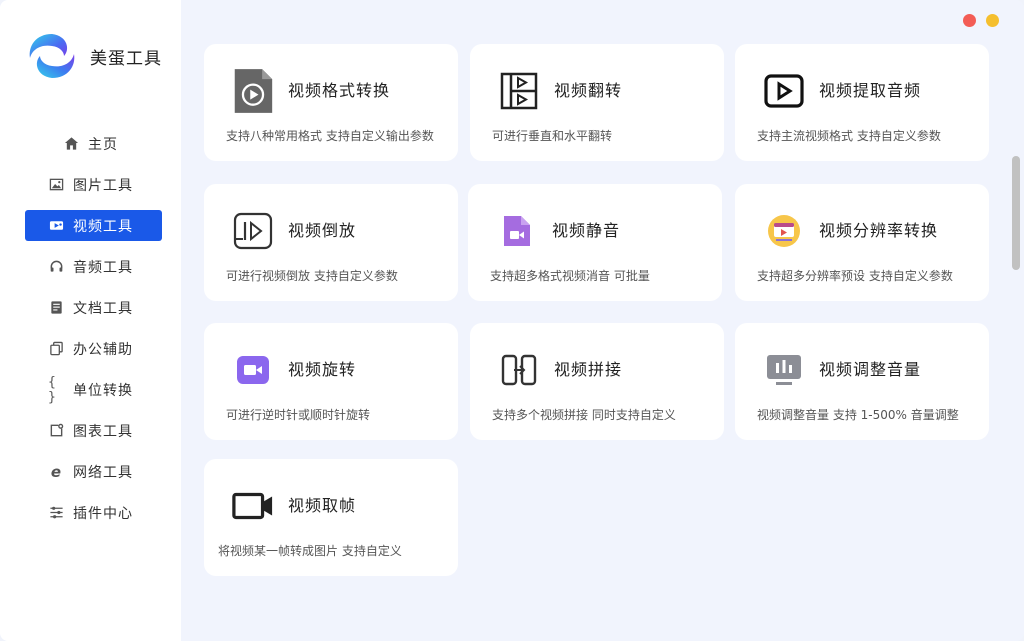  I want to click on play-box-icon, so click(784, 91).